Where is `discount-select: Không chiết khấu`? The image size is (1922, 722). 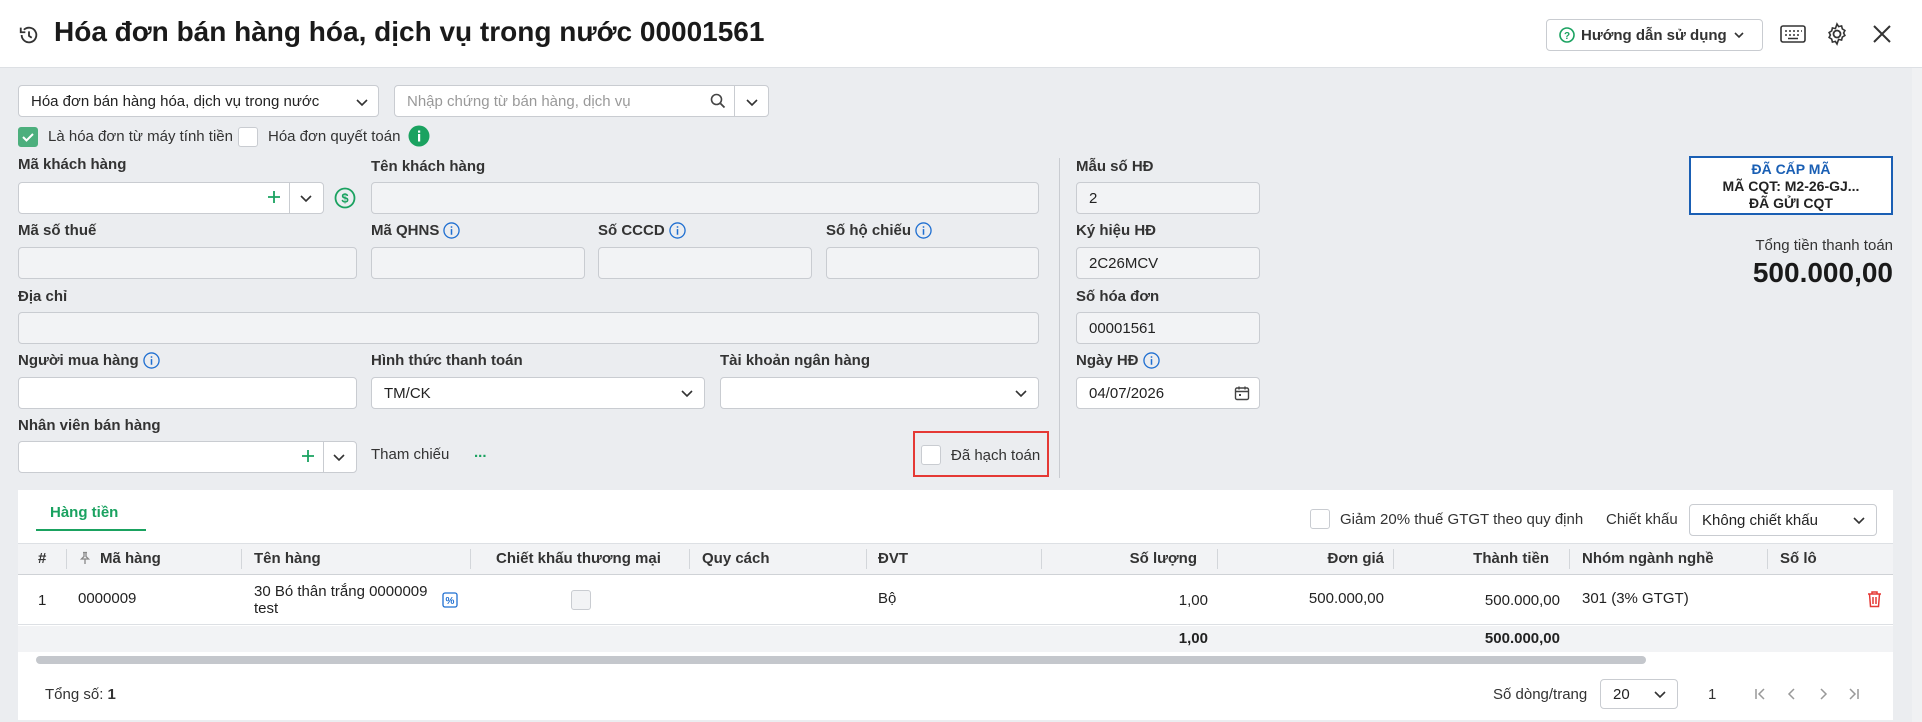
discount-select: Không chiết khấu is located at coordinates (1783, 520).